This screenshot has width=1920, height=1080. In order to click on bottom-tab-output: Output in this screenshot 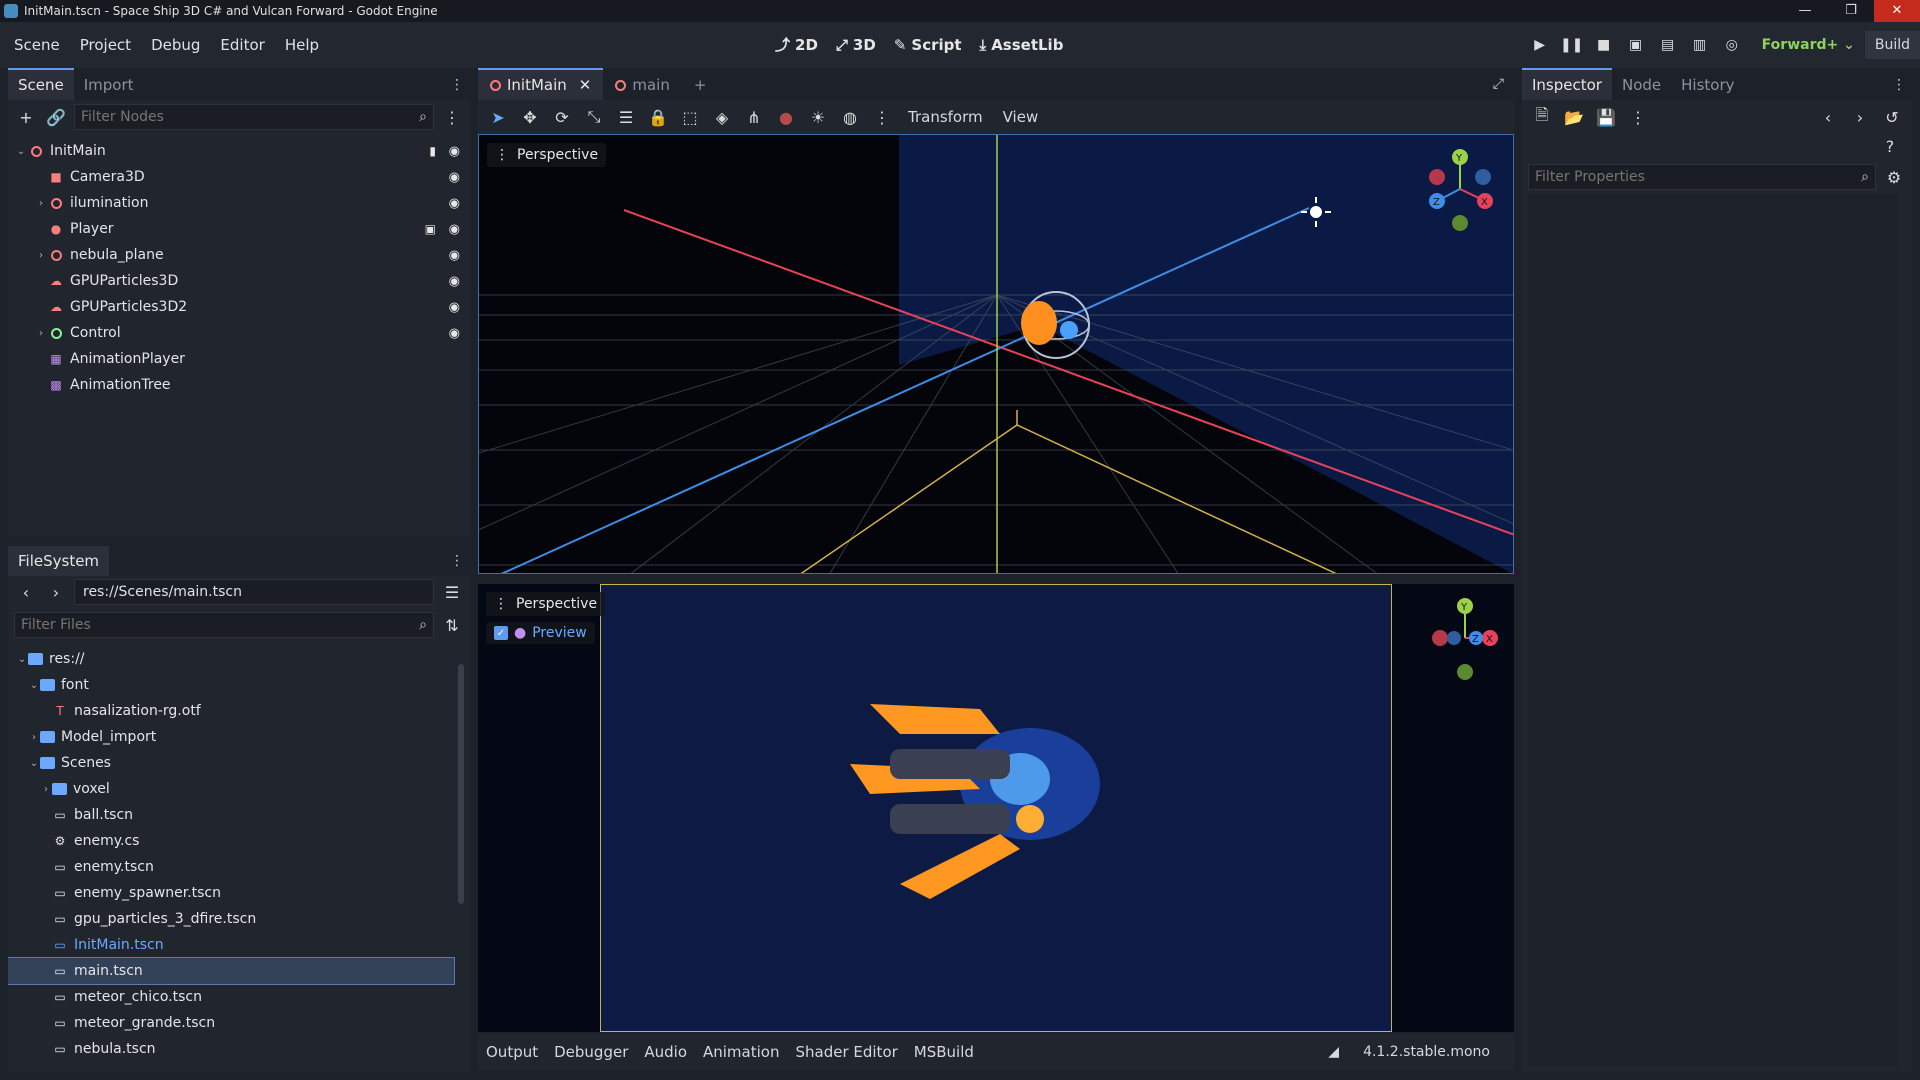, I will do `click(512, 1052)`.